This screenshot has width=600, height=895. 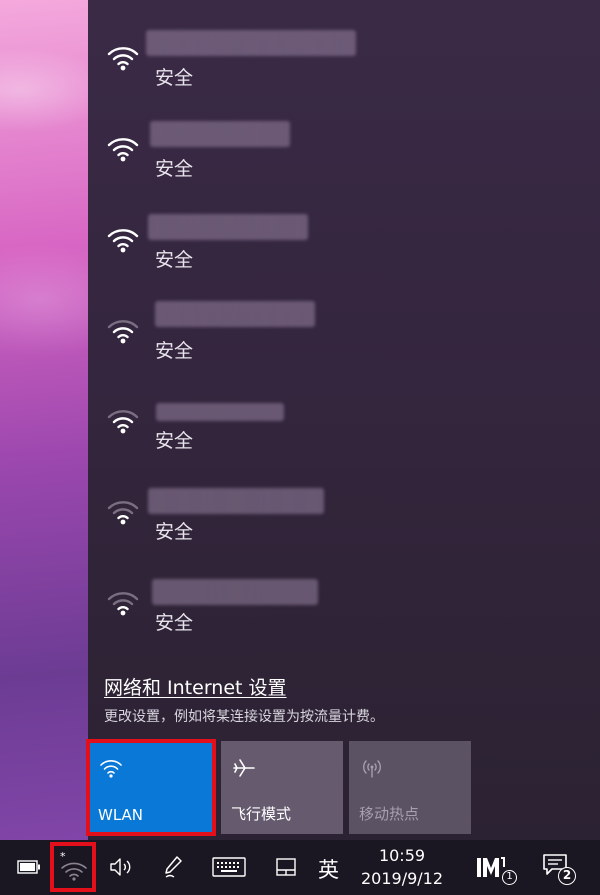 I want to click on desktop-wallpaper, so click(x=44, y=420).